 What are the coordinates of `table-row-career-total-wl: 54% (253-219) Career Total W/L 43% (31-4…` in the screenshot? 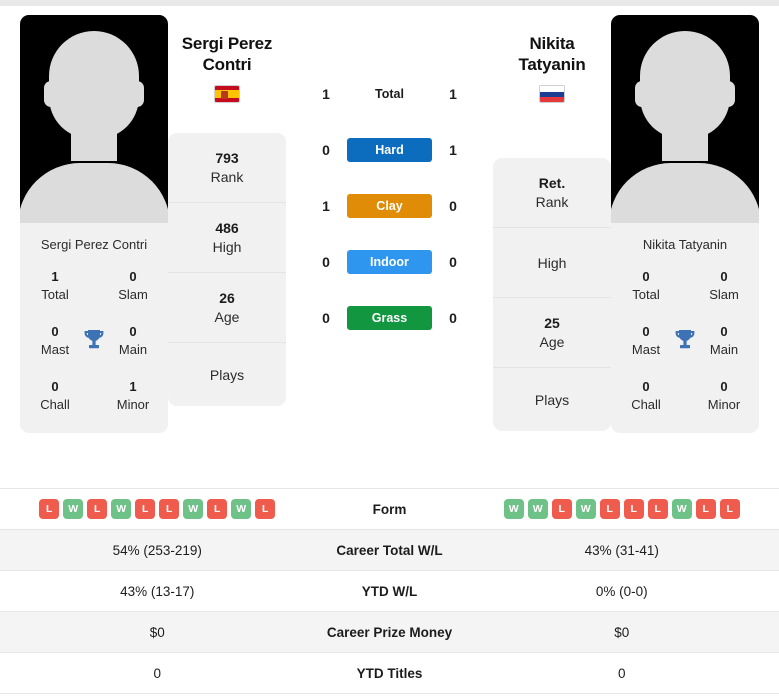 It's located at (389, 550).